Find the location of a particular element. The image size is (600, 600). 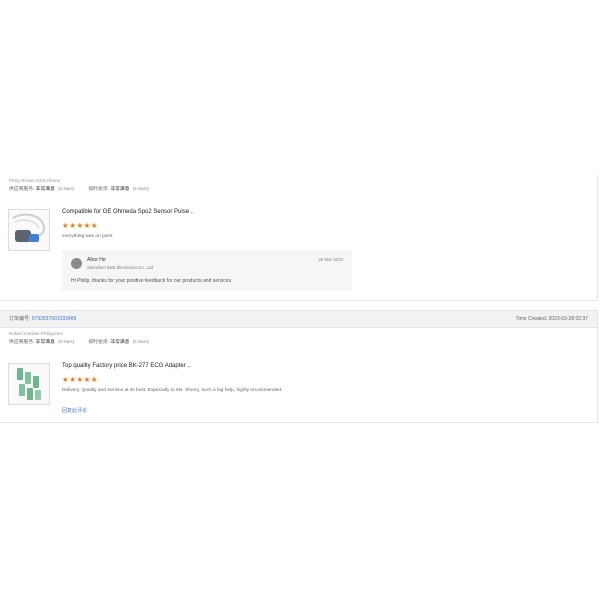

reply-date: 28 Mar 2023 is located at coordinates (330, 259).